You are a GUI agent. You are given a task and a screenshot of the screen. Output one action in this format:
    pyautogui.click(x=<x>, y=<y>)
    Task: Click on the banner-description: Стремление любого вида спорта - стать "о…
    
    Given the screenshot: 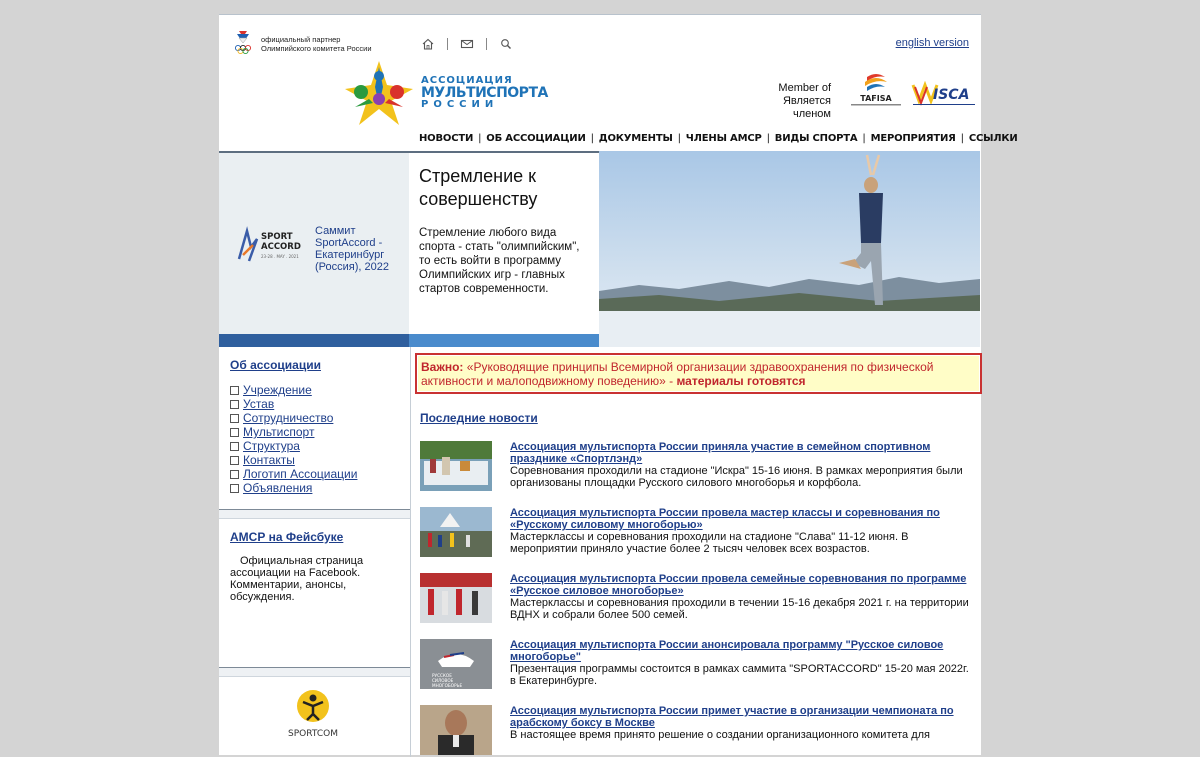 What is the action you would take?
    pyautogui.click(x=499, y=261)
    